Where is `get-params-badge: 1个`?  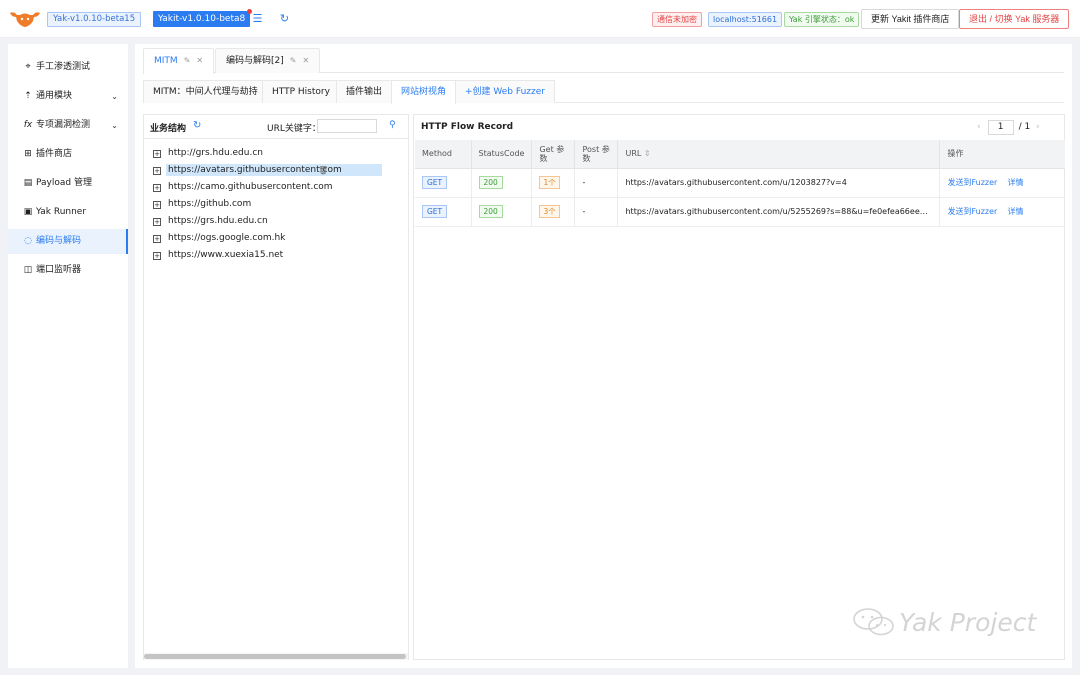 get-params-badge: 1个 is located at coordinates (549, 182).